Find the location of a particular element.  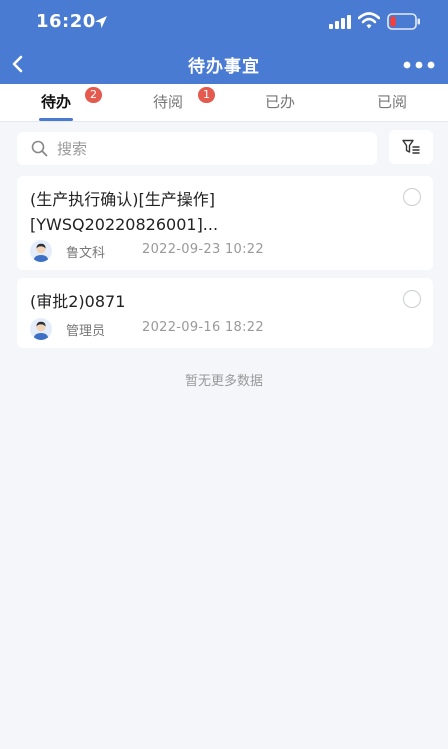

filter-icon is located at coordinates (411, 146).